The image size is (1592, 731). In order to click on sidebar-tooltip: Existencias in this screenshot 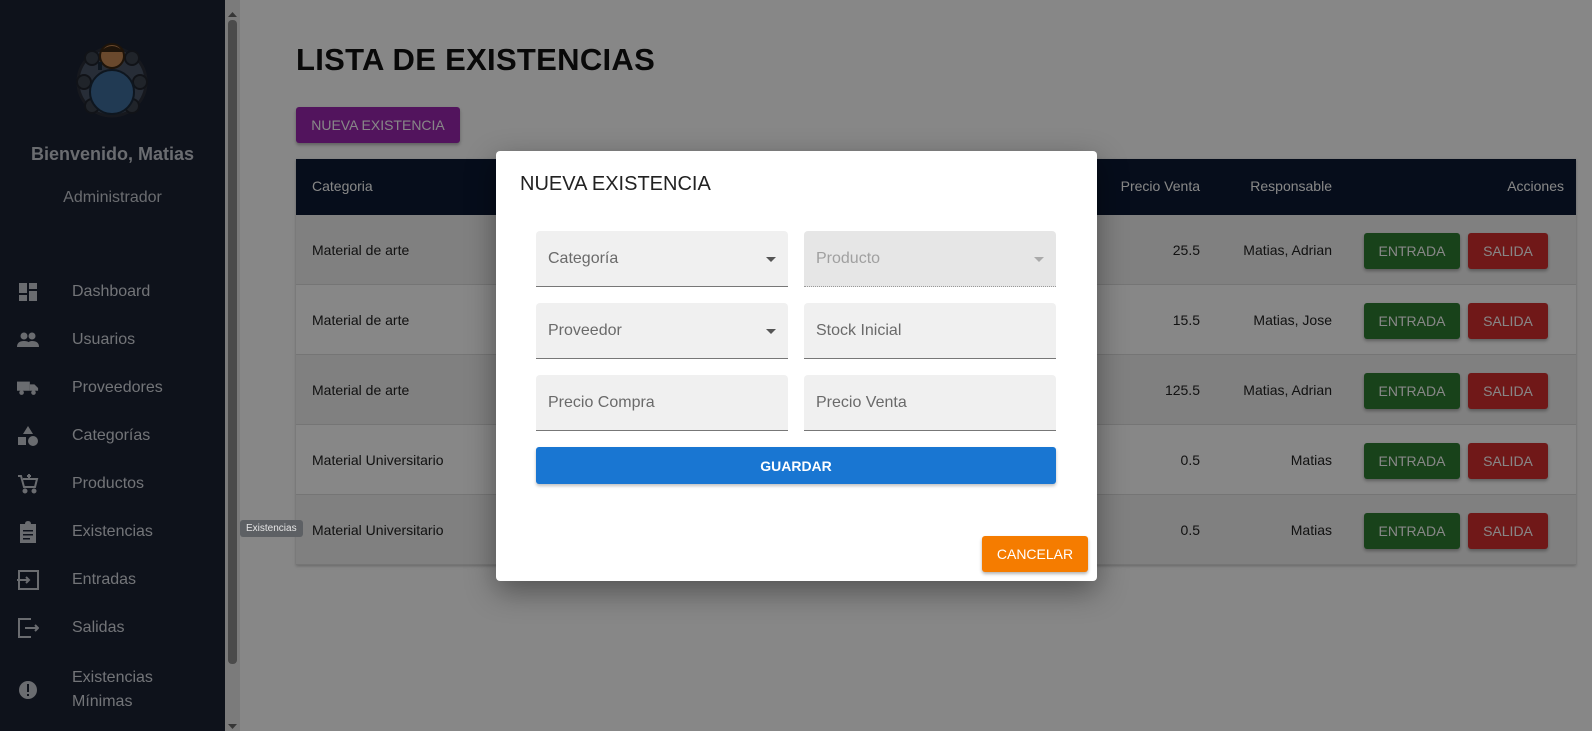, I will do `click(271, 528)`.